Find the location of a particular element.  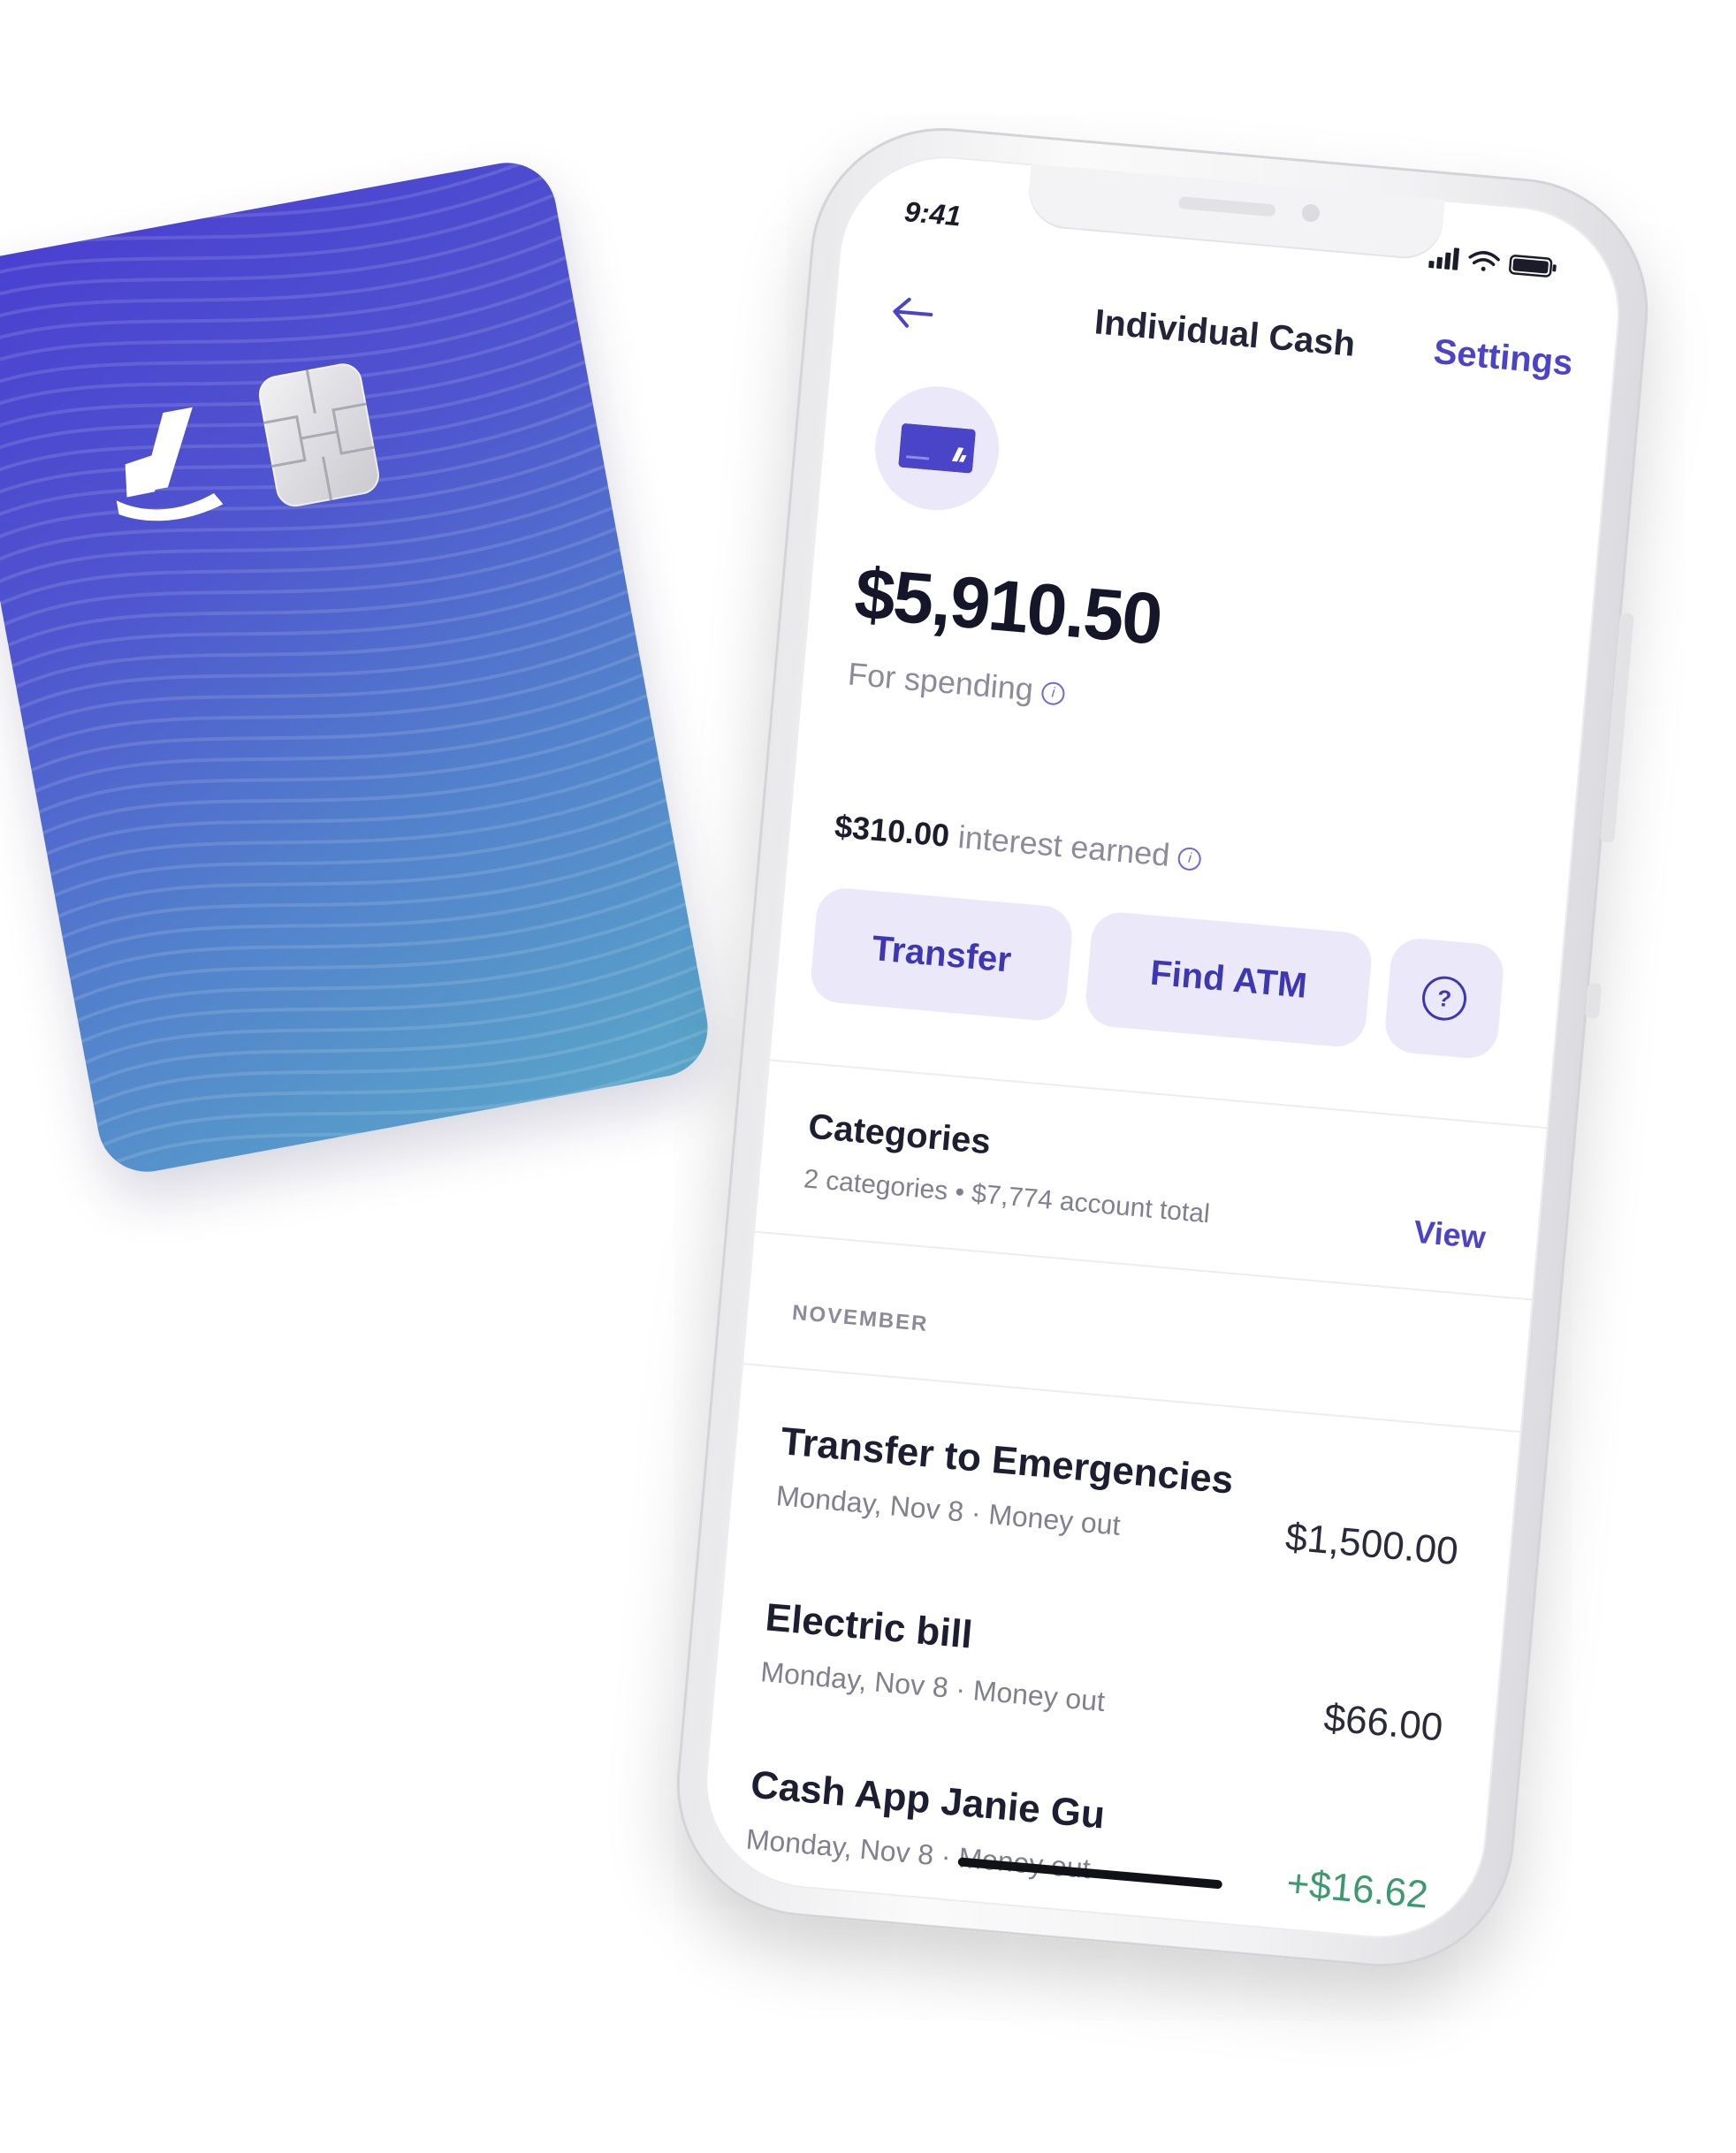

speaker-grille is located at coordinates (1227, 206).